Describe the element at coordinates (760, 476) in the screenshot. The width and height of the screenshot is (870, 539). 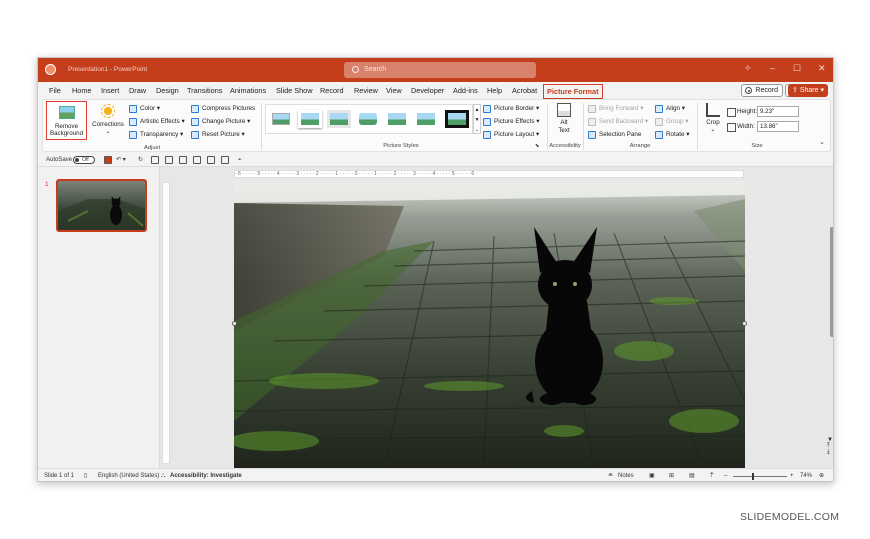
I see `zoom-slider` at that location.